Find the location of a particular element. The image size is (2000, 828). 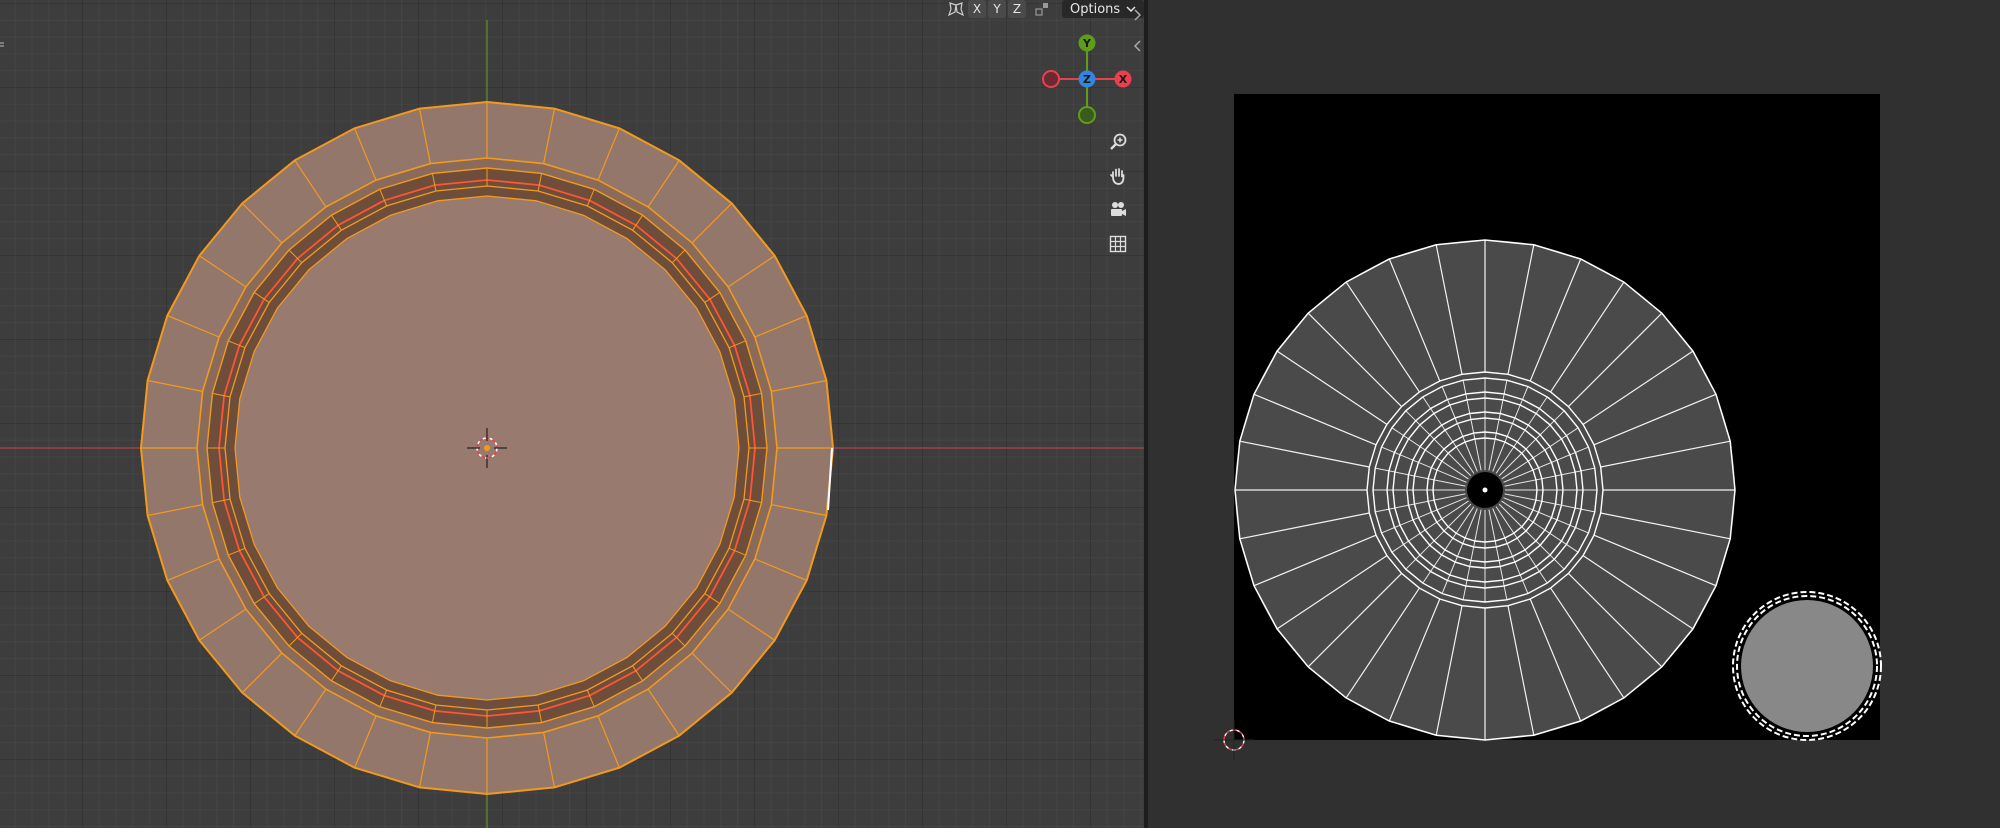

collapse-arrow-icon is located at coordinates (1138, 45).